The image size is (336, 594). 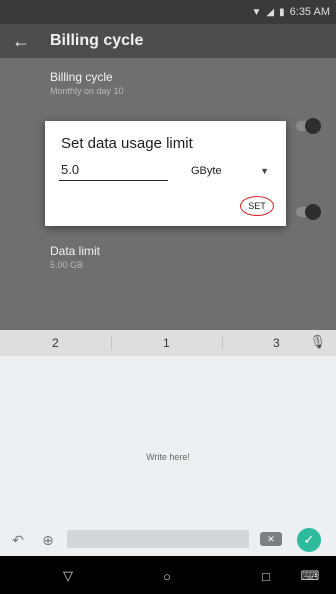 I want to click on arrow-left-icon: ←, so click(x=21, y=41).